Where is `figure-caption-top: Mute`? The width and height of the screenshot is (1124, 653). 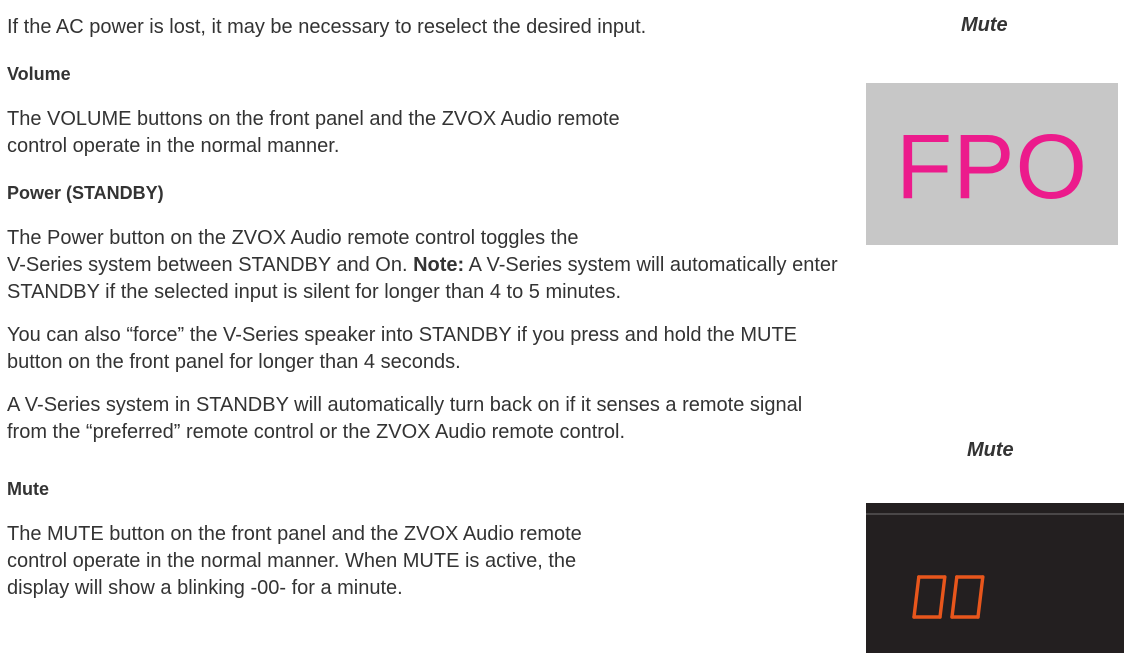
figure-caption-top: Mute is located at coordinates (984, 25).